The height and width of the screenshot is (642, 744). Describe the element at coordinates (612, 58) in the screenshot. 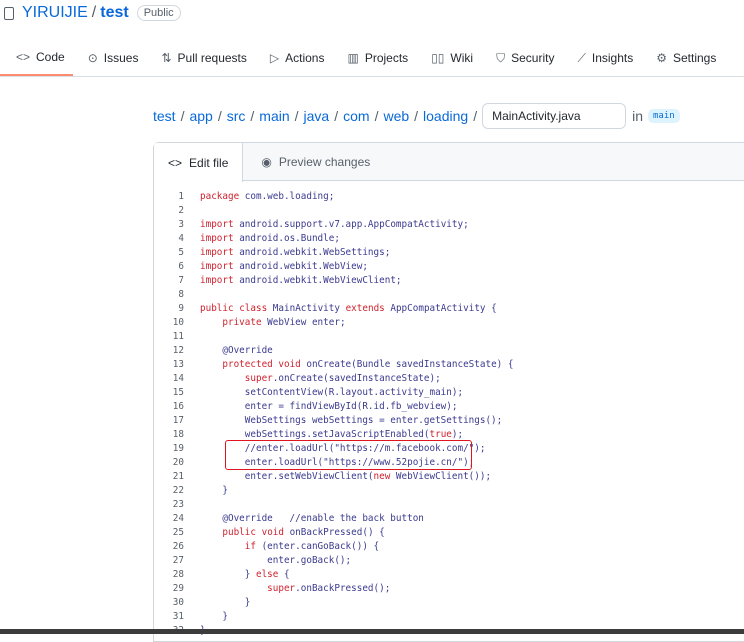

I see `nav-label: Insights` at that location.